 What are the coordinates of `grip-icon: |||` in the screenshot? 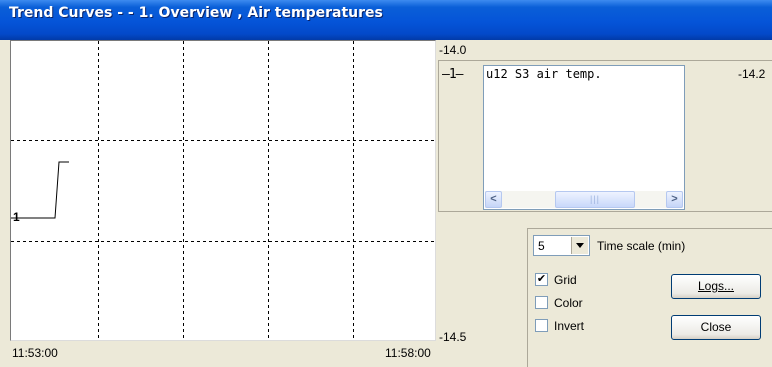 It's located at (594, 199).